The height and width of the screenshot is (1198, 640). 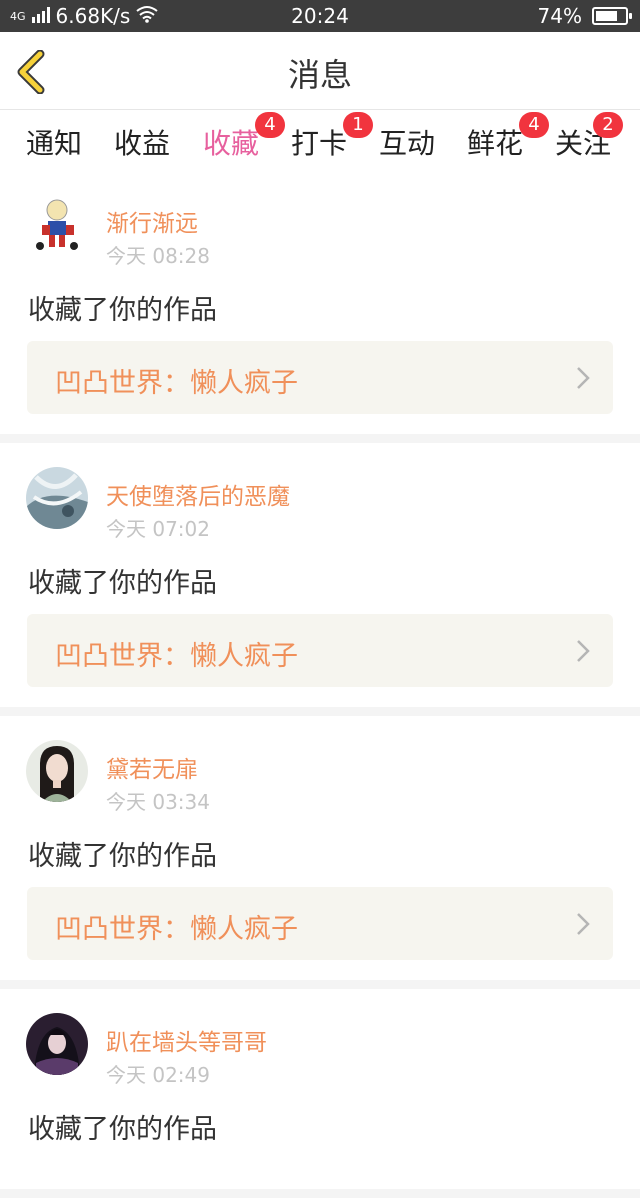 I want to click on username: 渐行渐远, so click(x=152, y=221).